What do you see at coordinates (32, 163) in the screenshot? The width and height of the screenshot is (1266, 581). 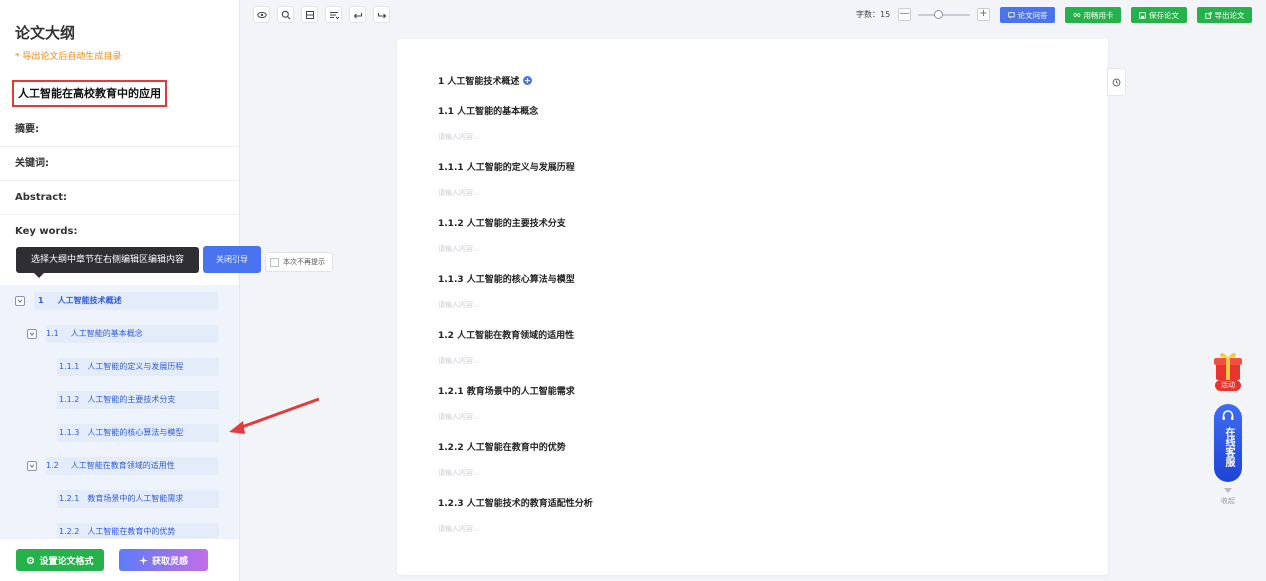 I see `meta-label: 关键词:` at bounding box center [32, 163].